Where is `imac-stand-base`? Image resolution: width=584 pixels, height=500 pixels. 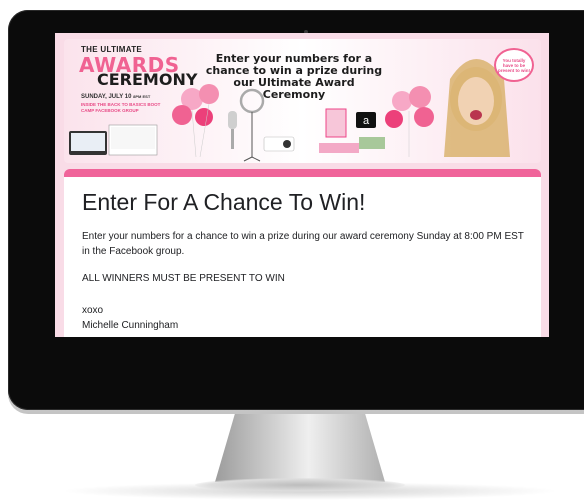 imac-stand-base is located at coordinates (300, 485).